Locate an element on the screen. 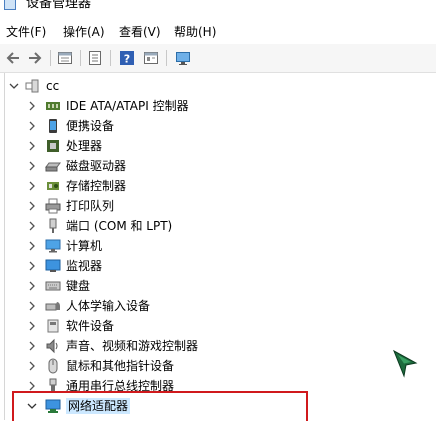  tree-item-storage: 存储控制器 is located at coordinates (76, 186).